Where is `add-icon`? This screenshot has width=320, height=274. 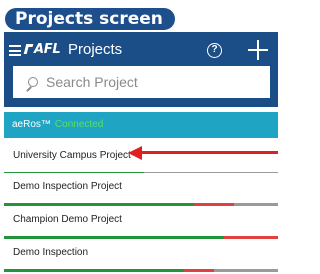
add-icon is located at coordinates (258, 50).